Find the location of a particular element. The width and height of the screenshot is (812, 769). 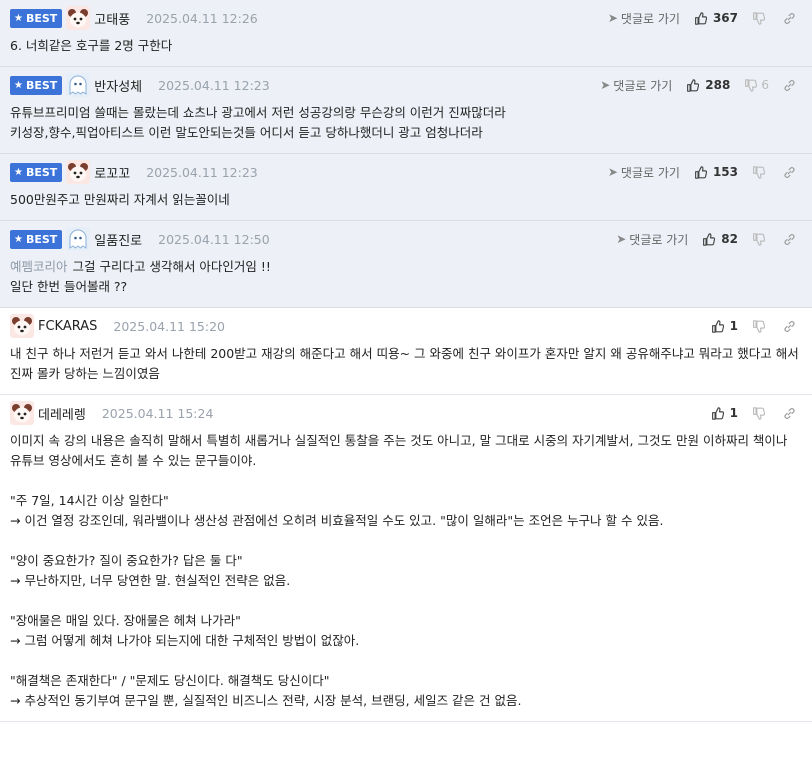

comment-actions: ➤ 댓글로 가기 288 6 is located at coordinates (698, 85).